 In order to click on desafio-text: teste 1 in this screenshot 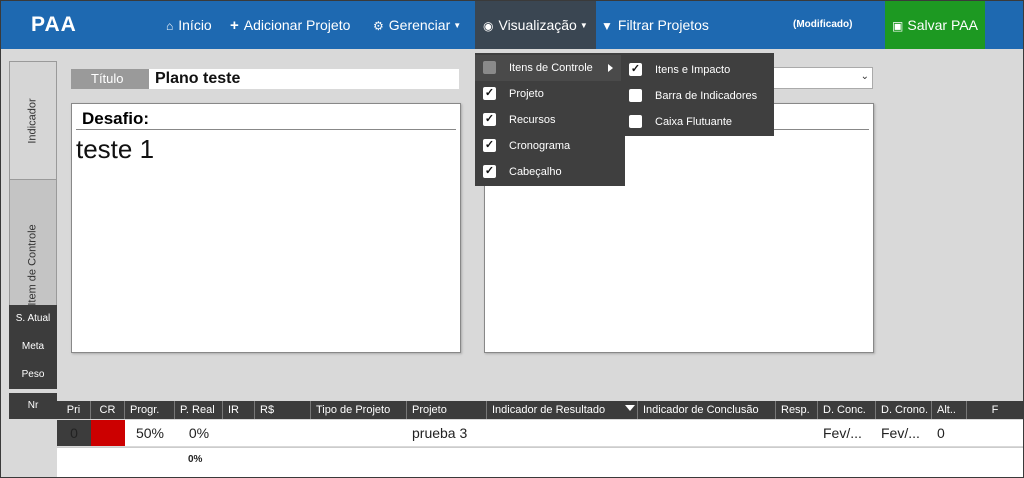, I will do `click(115, 149)`.